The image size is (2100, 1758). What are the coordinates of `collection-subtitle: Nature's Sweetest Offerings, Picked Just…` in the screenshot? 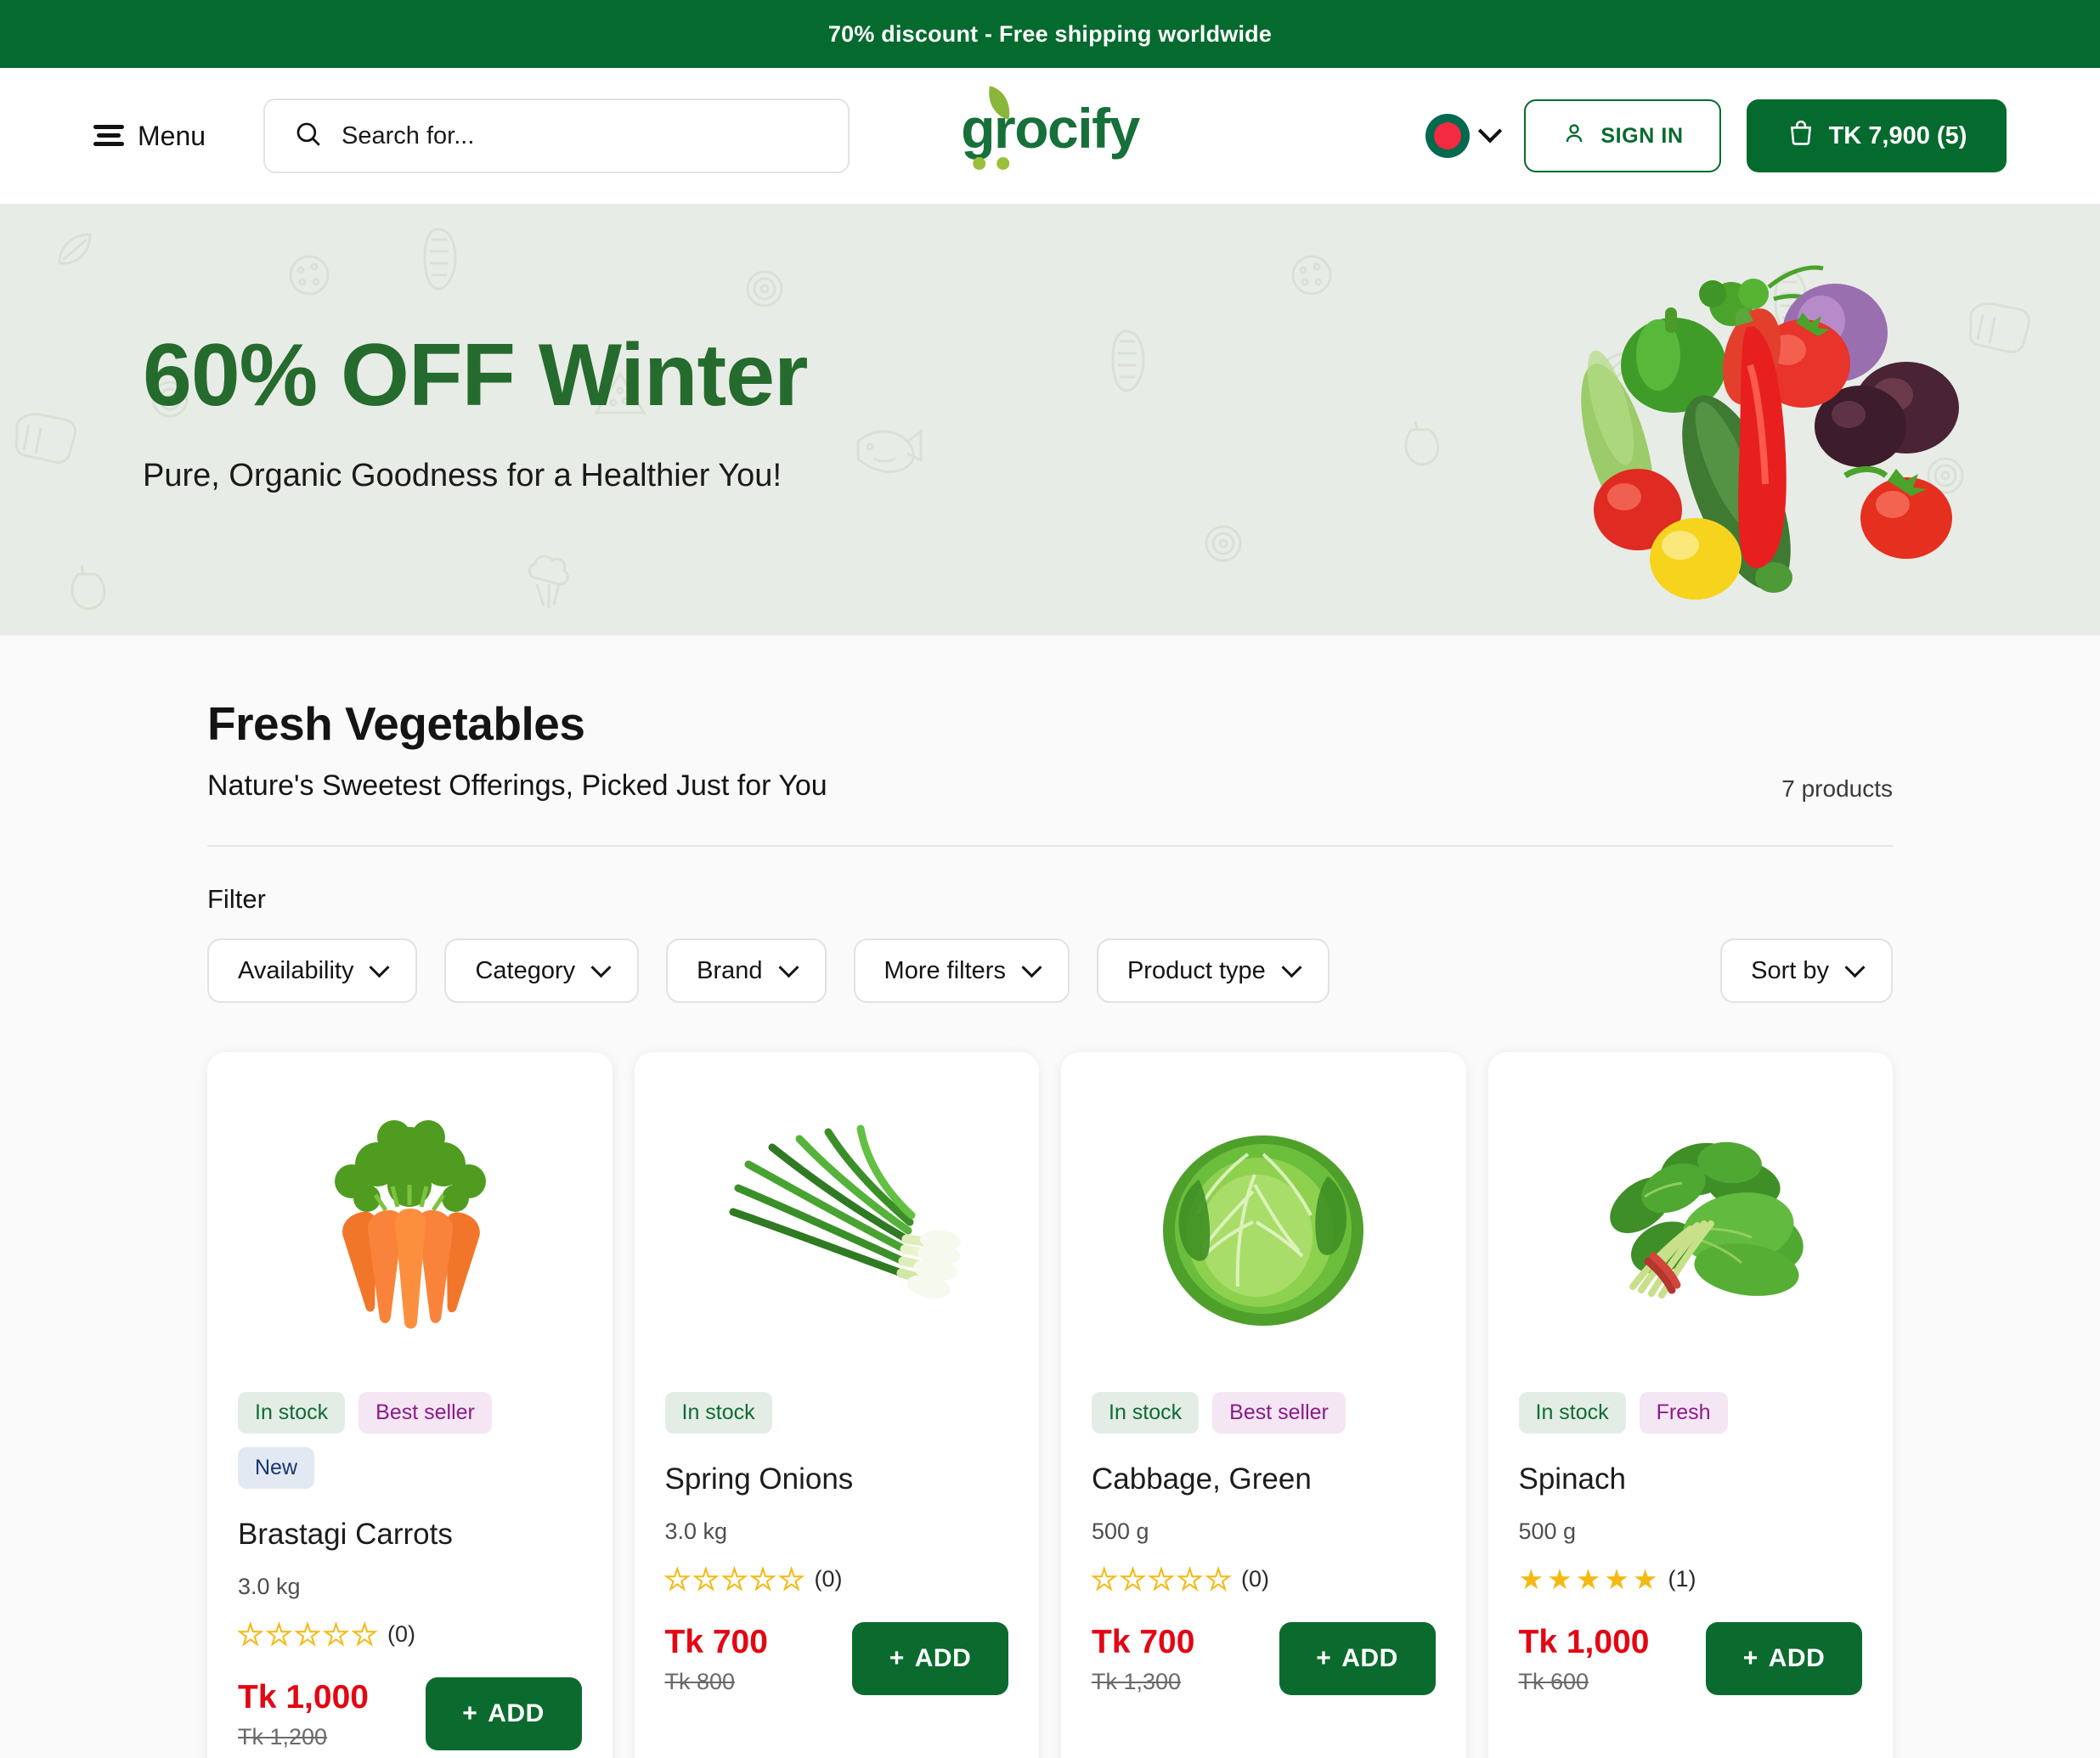 It's located at (517, 785).